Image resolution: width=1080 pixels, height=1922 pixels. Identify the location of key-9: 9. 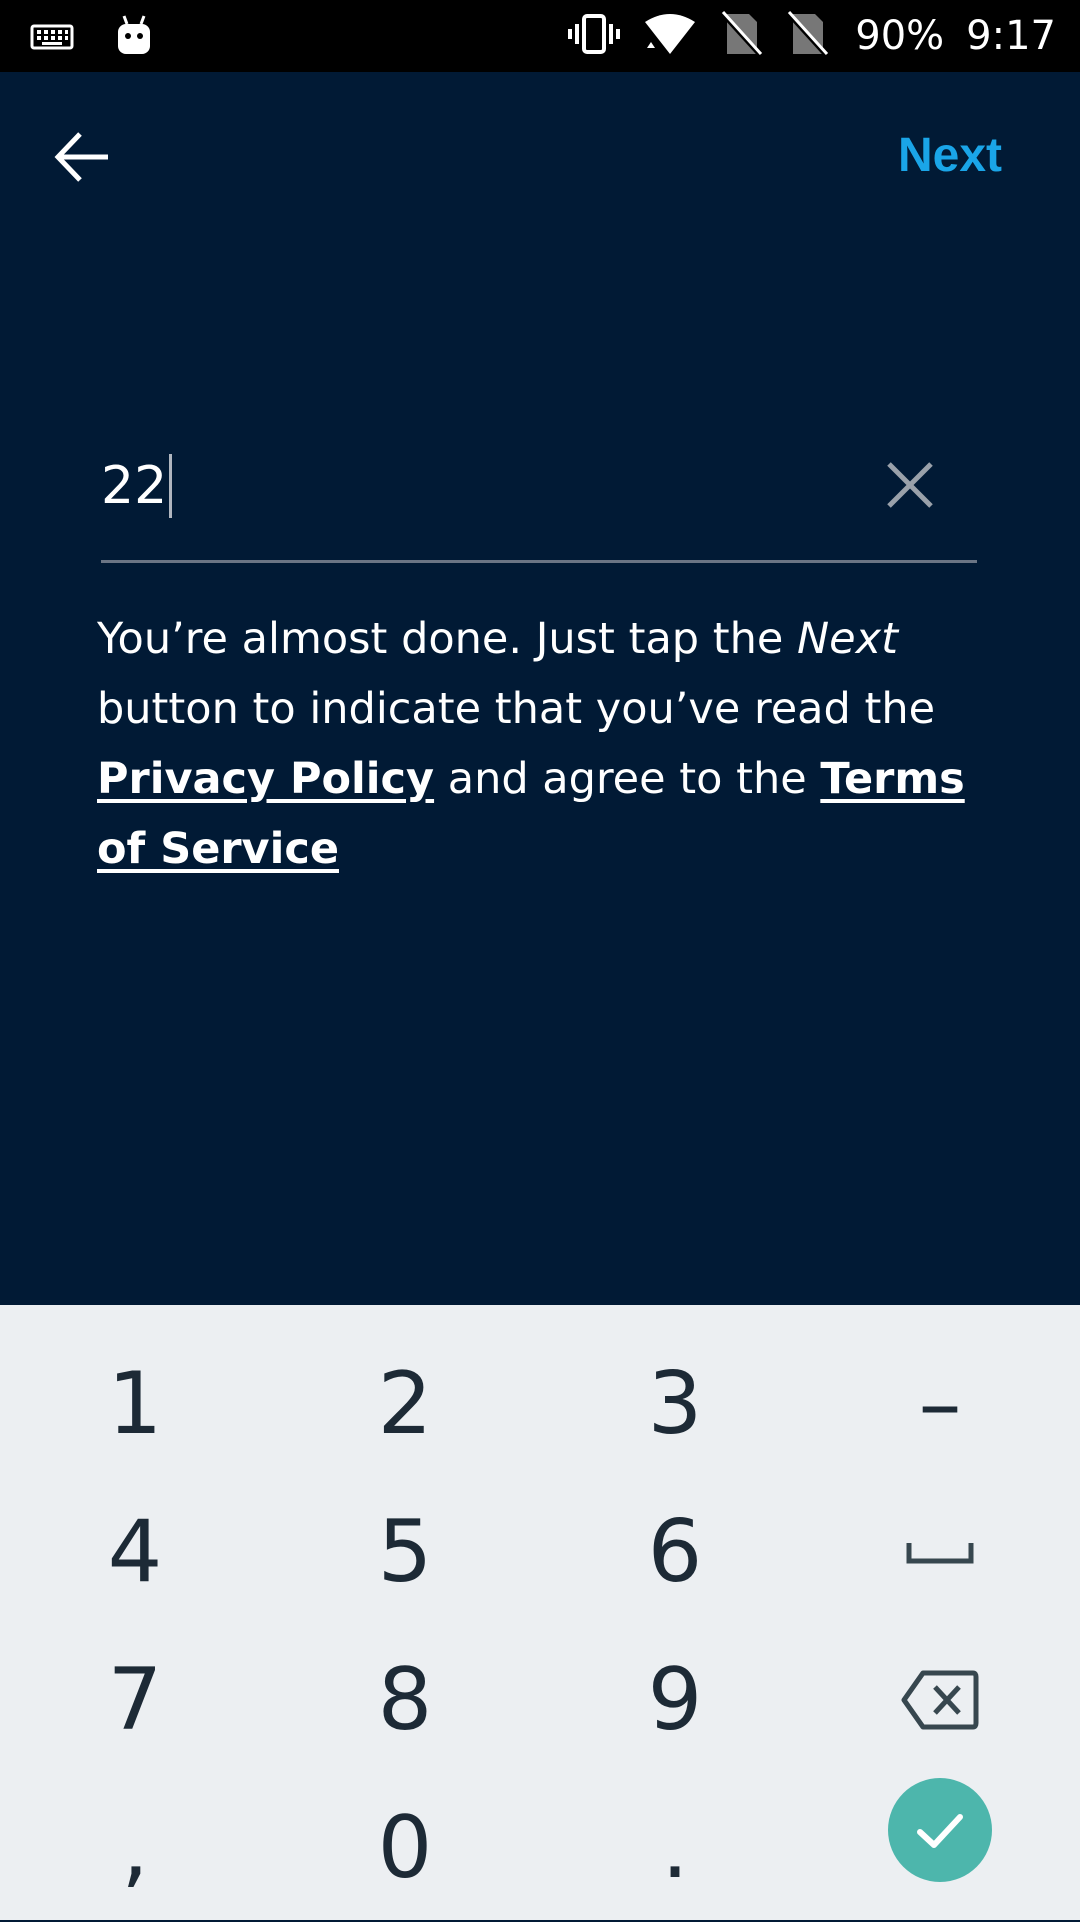
(675, 1700).